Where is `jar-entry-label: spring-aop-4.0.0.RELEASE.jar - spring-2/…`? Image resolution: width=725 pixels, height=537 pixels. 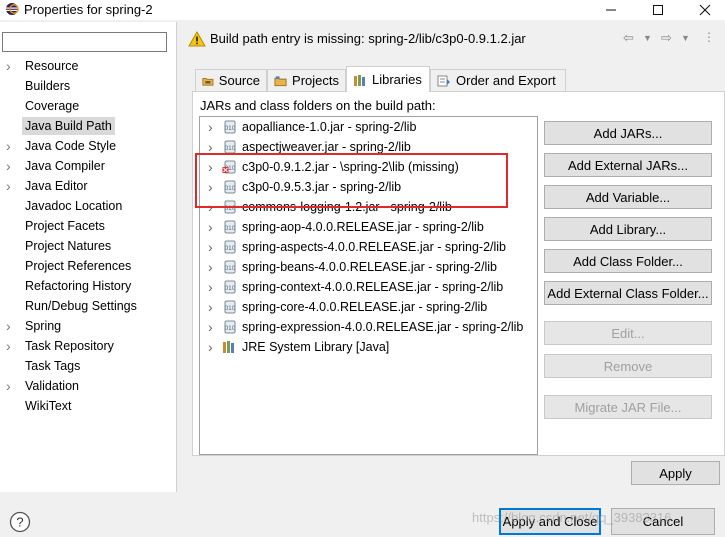 jar-entry-label: spring-aop-4.0.0.RELEASE.jar - spring-2/… is located at coordinates (363, 227).